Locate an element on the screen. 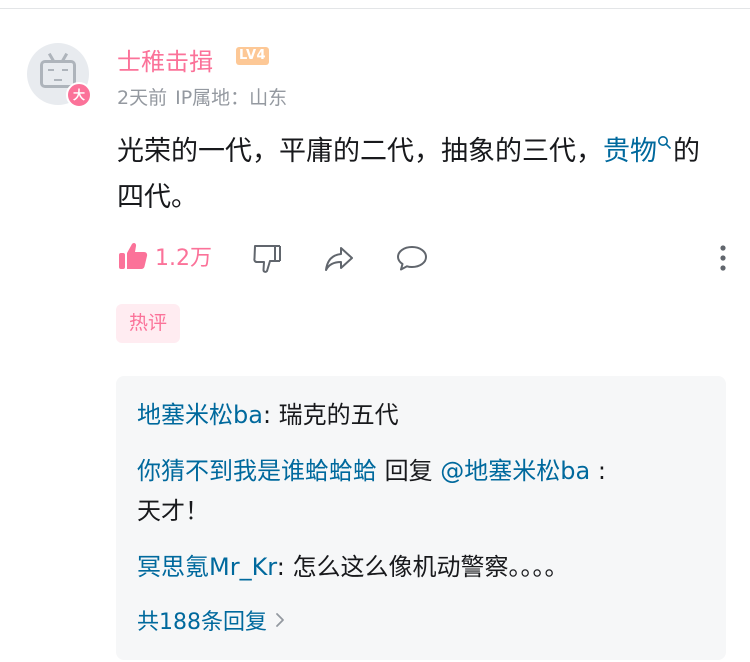  comment-meta: 2天前 IP属地：山东 is located at coordinates (202, 96).